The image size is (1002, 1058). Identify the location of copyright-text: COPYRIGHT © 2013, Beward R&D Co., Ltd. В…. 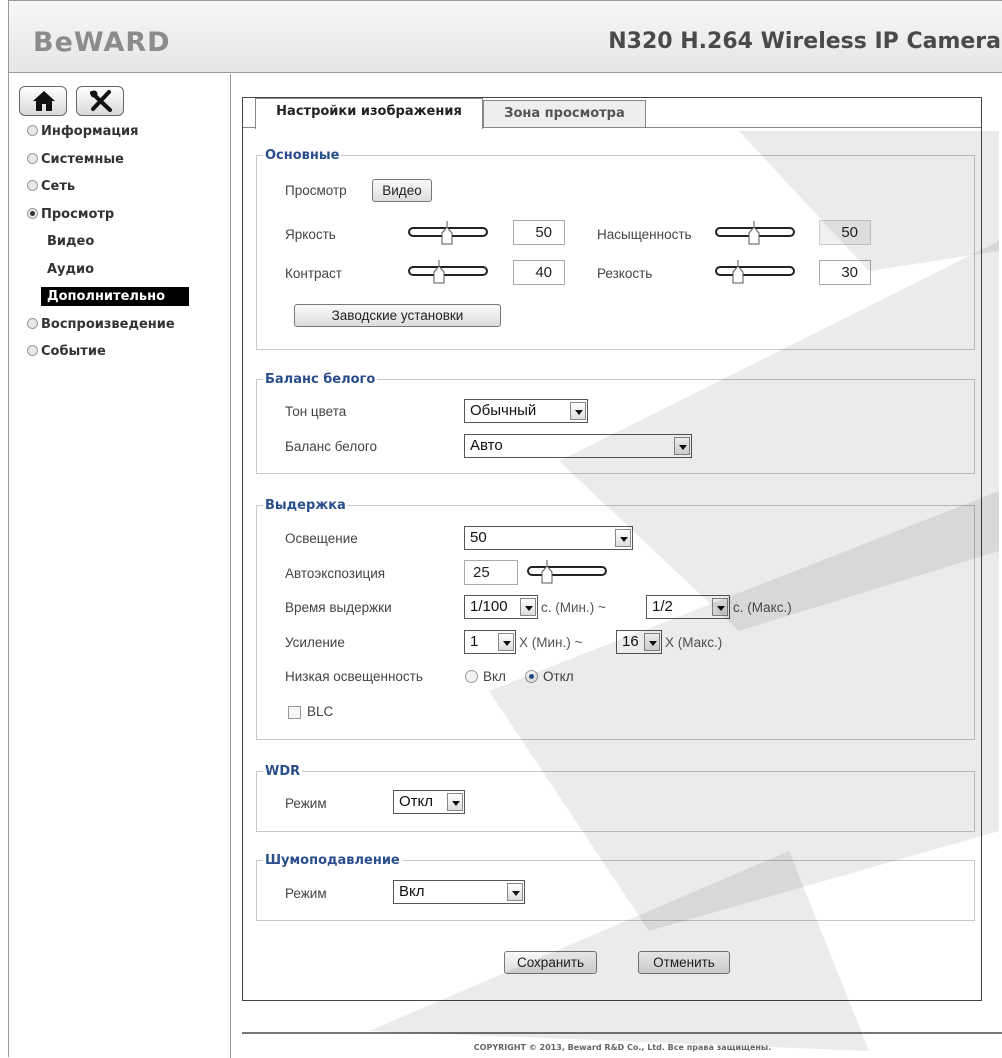
(622, 1047).